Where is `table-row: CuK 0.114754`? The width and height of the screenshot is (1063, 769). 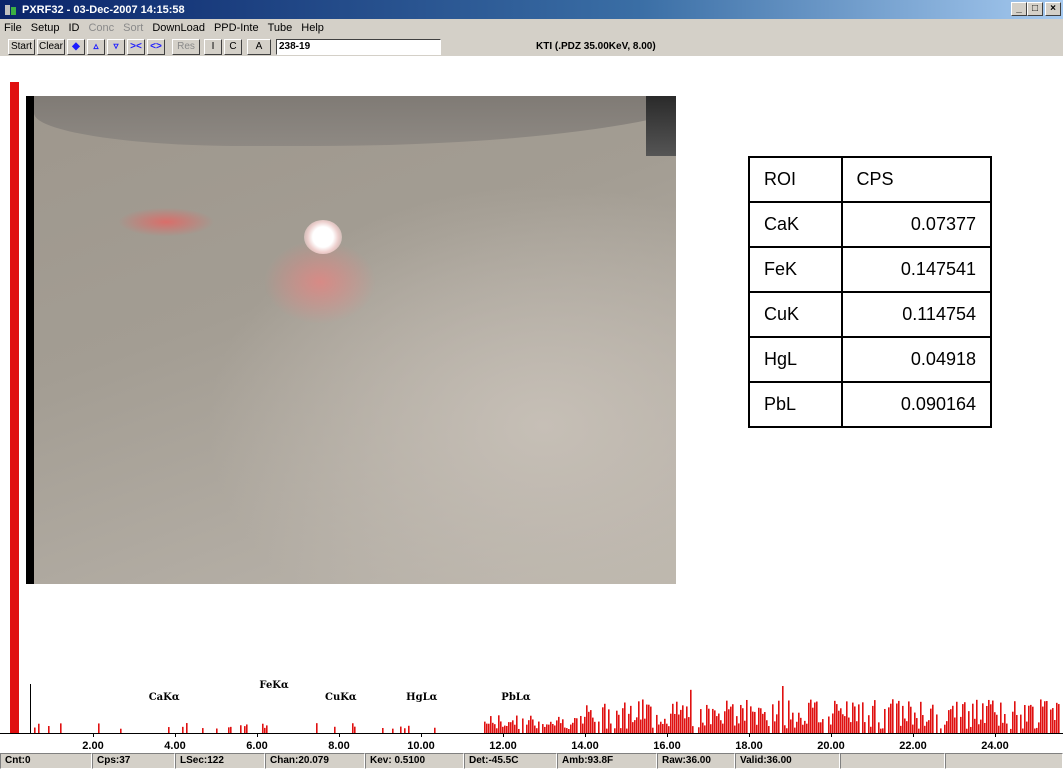 table-row: CuK 0.114754 is located at coordinates (870, 314).